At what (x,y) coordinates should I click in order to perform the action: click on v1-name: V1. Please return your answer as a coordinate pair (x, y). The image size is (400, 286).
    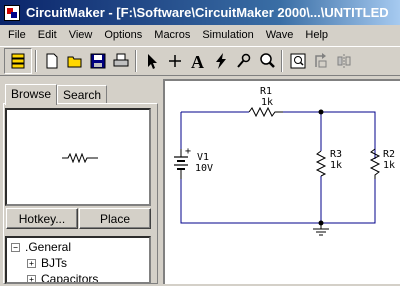
    Looking at the image, I should click on (203, 157).